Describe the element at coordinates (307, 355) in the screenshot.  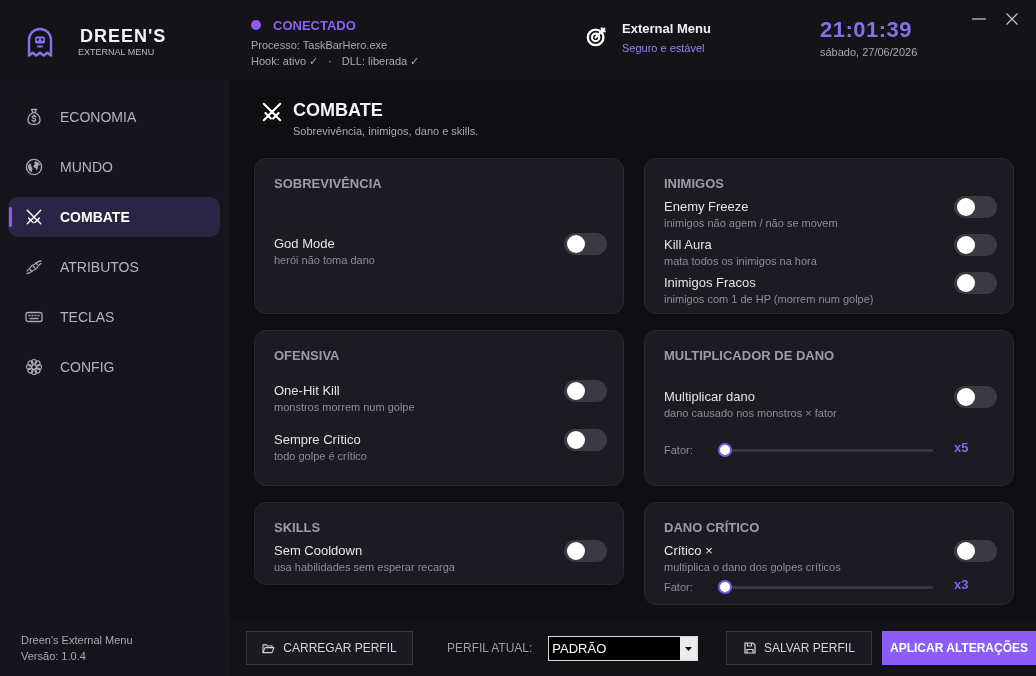
I see `card-title: OFENSIVA` at that location.